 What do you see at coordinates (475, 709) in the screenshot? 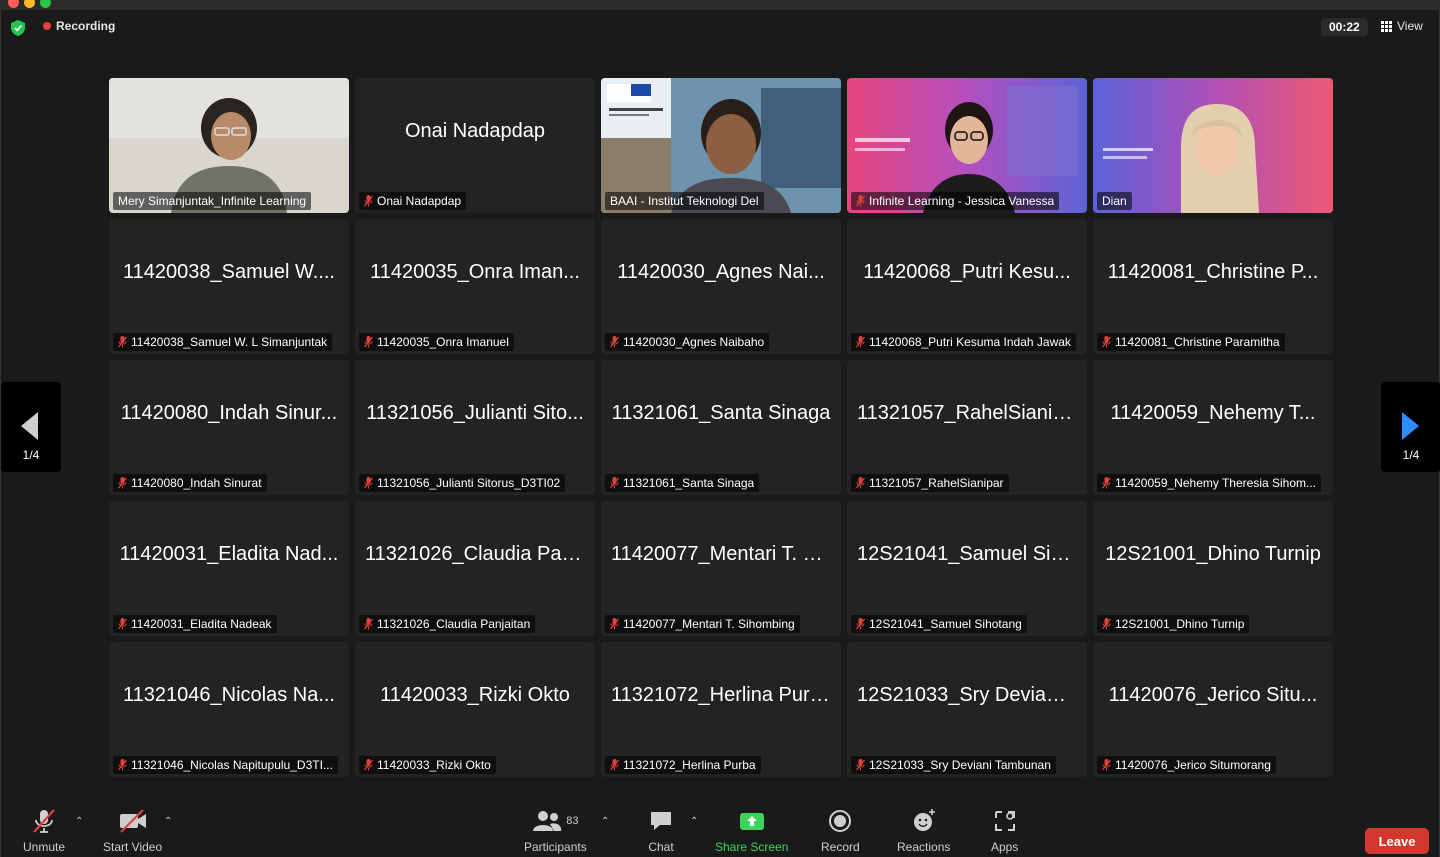
I see `participant-tile: 11420033_Rizki Okto 11420033_Rizki Okto` at bounding box center [475, 709].